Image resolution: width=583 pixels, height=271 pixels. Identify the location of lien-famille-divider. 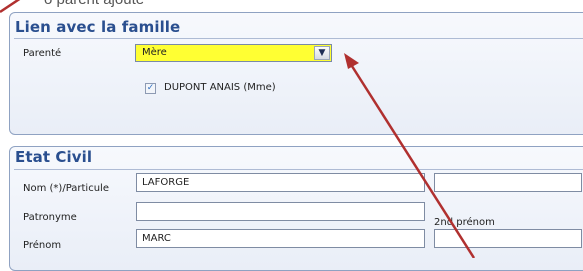
(298, 38).